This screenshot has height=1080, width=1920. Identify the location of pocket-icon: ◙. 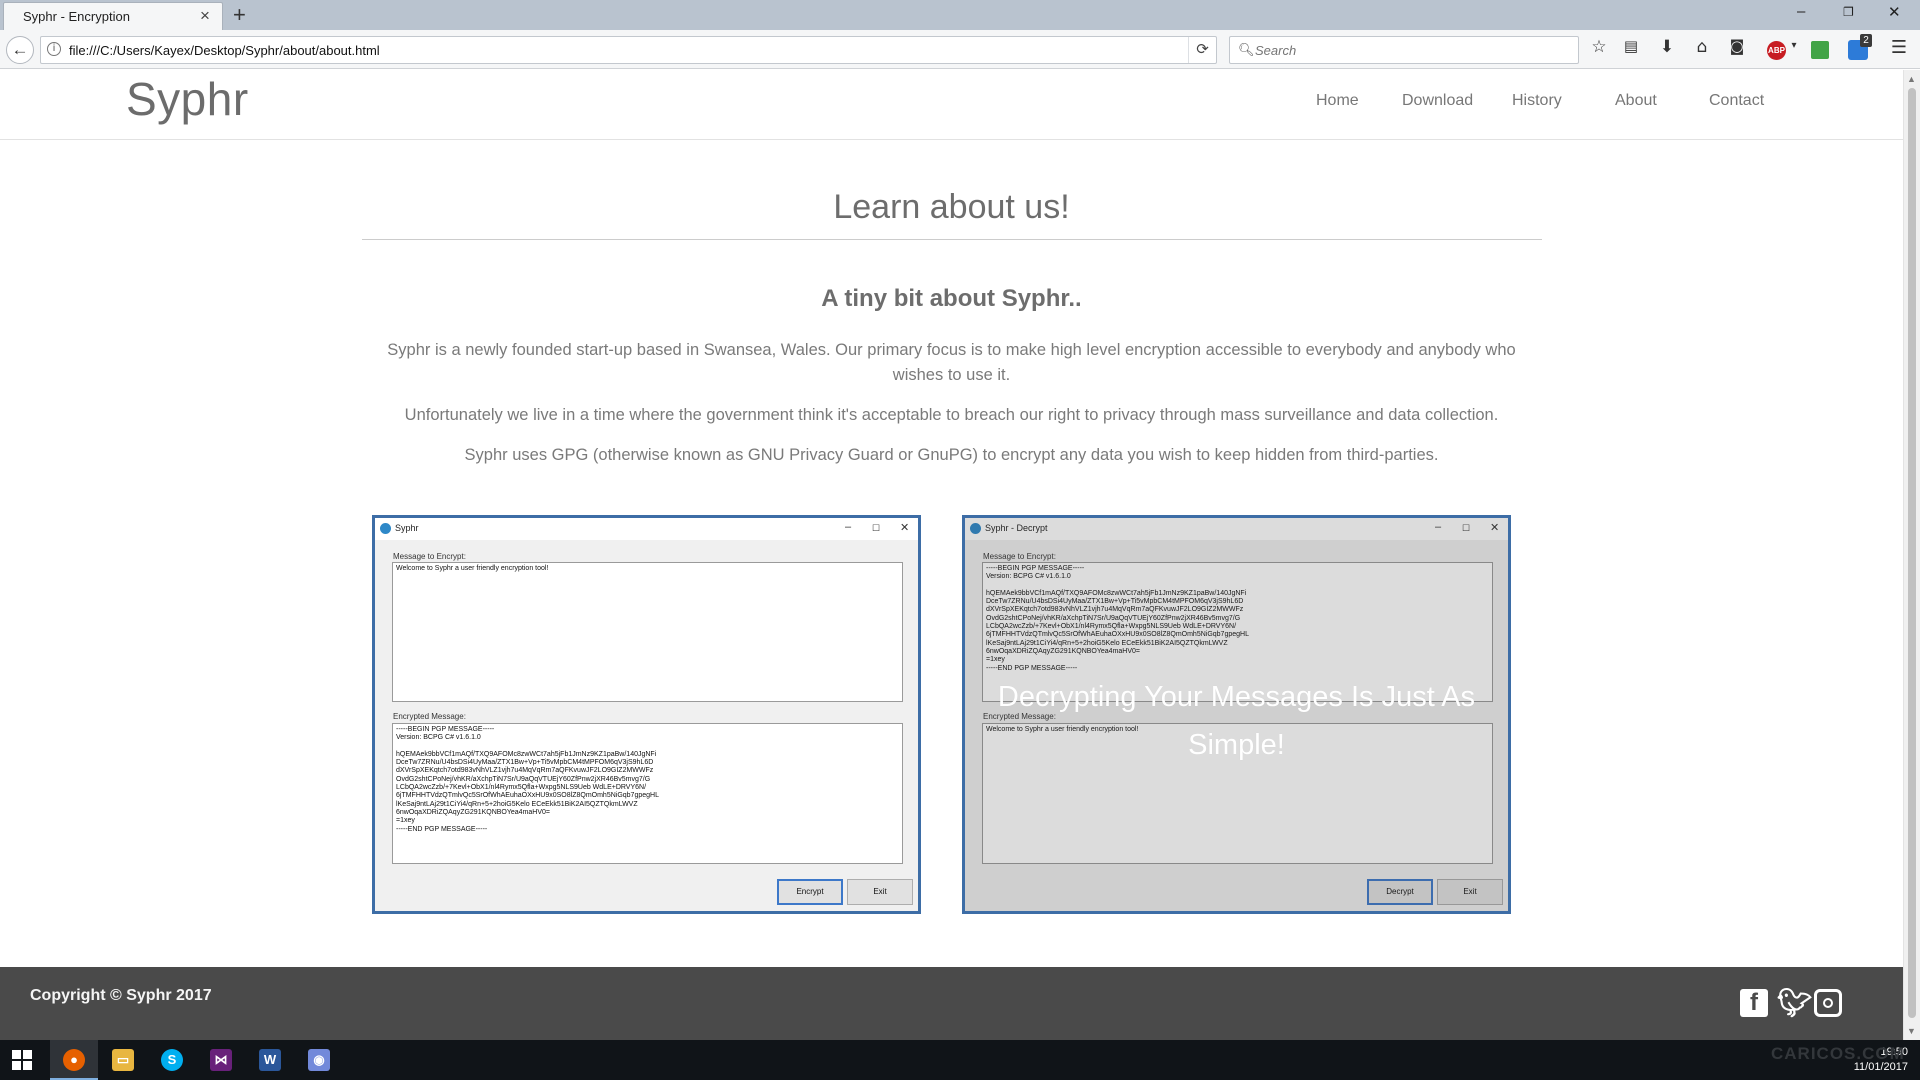
(1737, 49).